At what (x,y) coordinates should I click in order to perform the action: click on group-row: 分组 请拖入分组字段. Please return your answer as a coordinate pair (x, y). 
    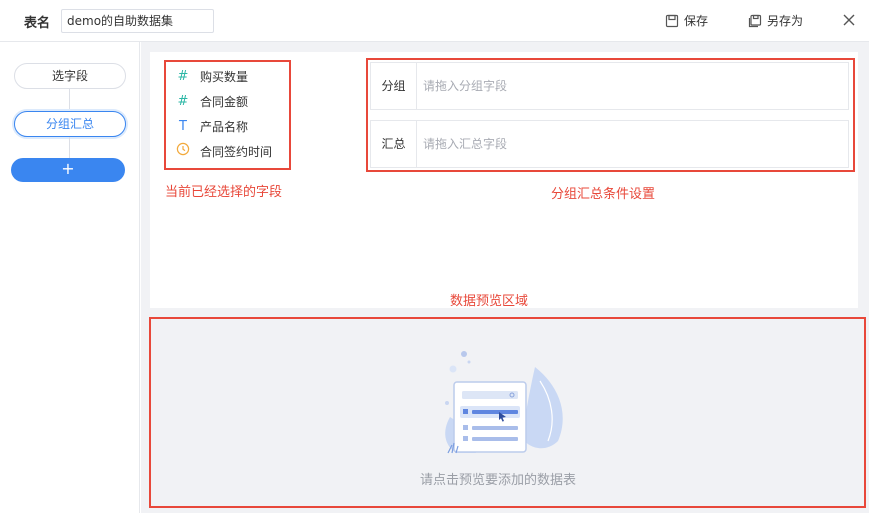
    Looking at the image, I should click on (609, 86).